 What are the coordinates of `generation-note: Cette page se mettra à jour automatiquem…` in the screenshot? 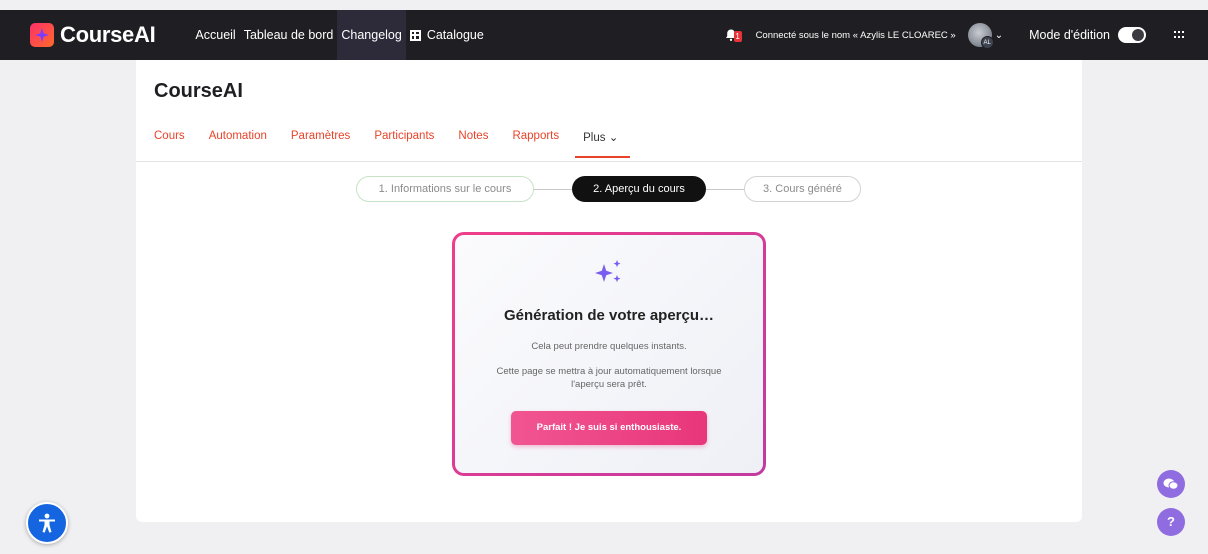 It's located at (609, 378).